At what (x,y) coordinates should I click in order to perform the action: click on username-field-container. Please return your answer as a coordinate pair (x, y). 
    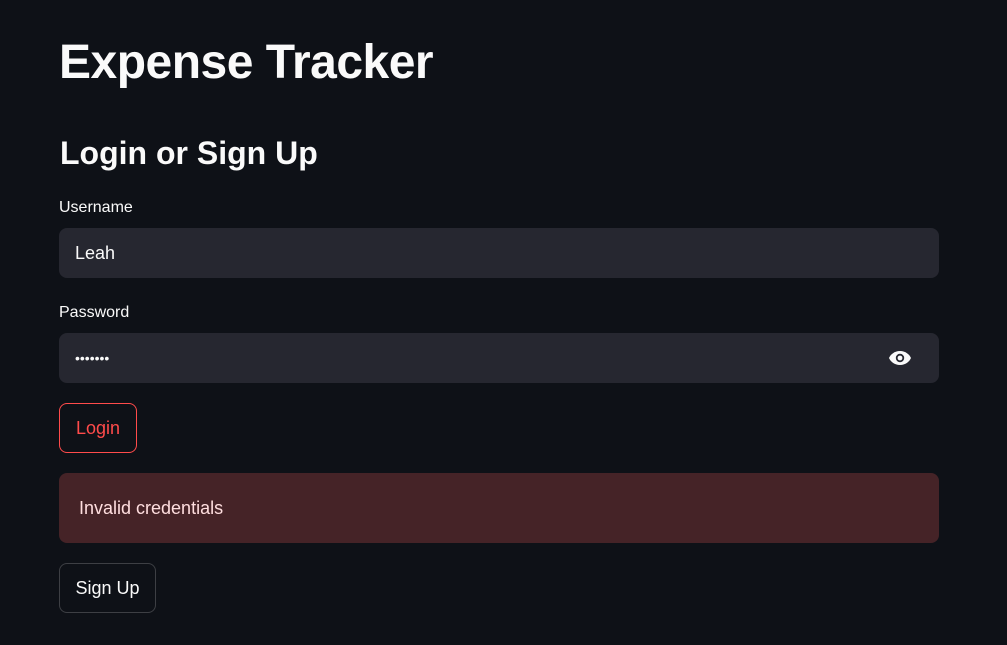
    Looking at the image, I should click on (499, 253).